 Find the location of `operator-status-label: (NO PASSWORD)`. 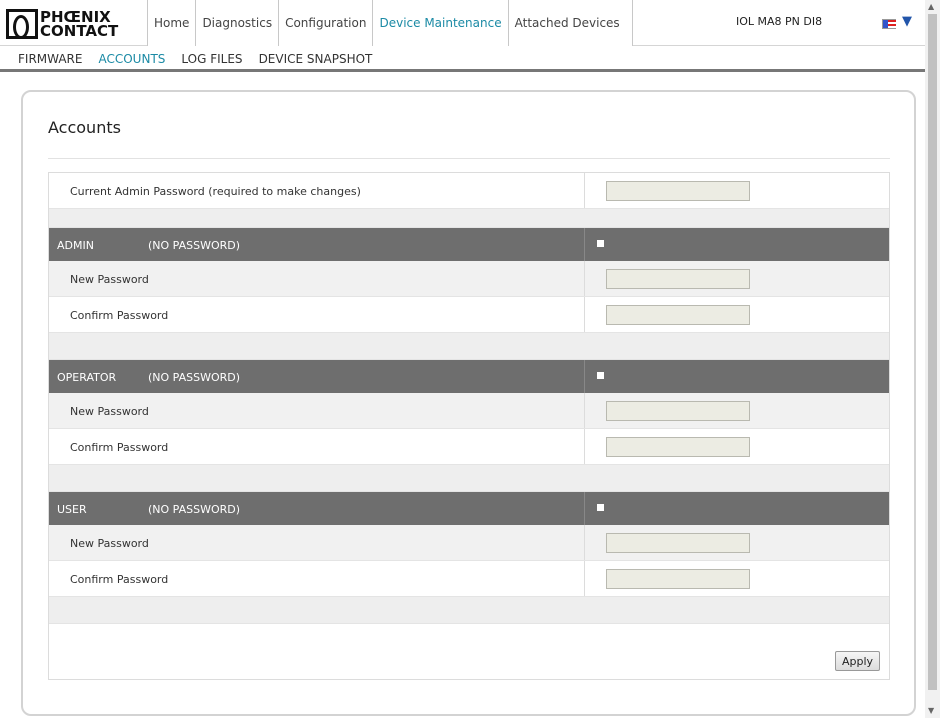

operator-status-label: (NO PASSWORD) is located at coordinates (194, 377).